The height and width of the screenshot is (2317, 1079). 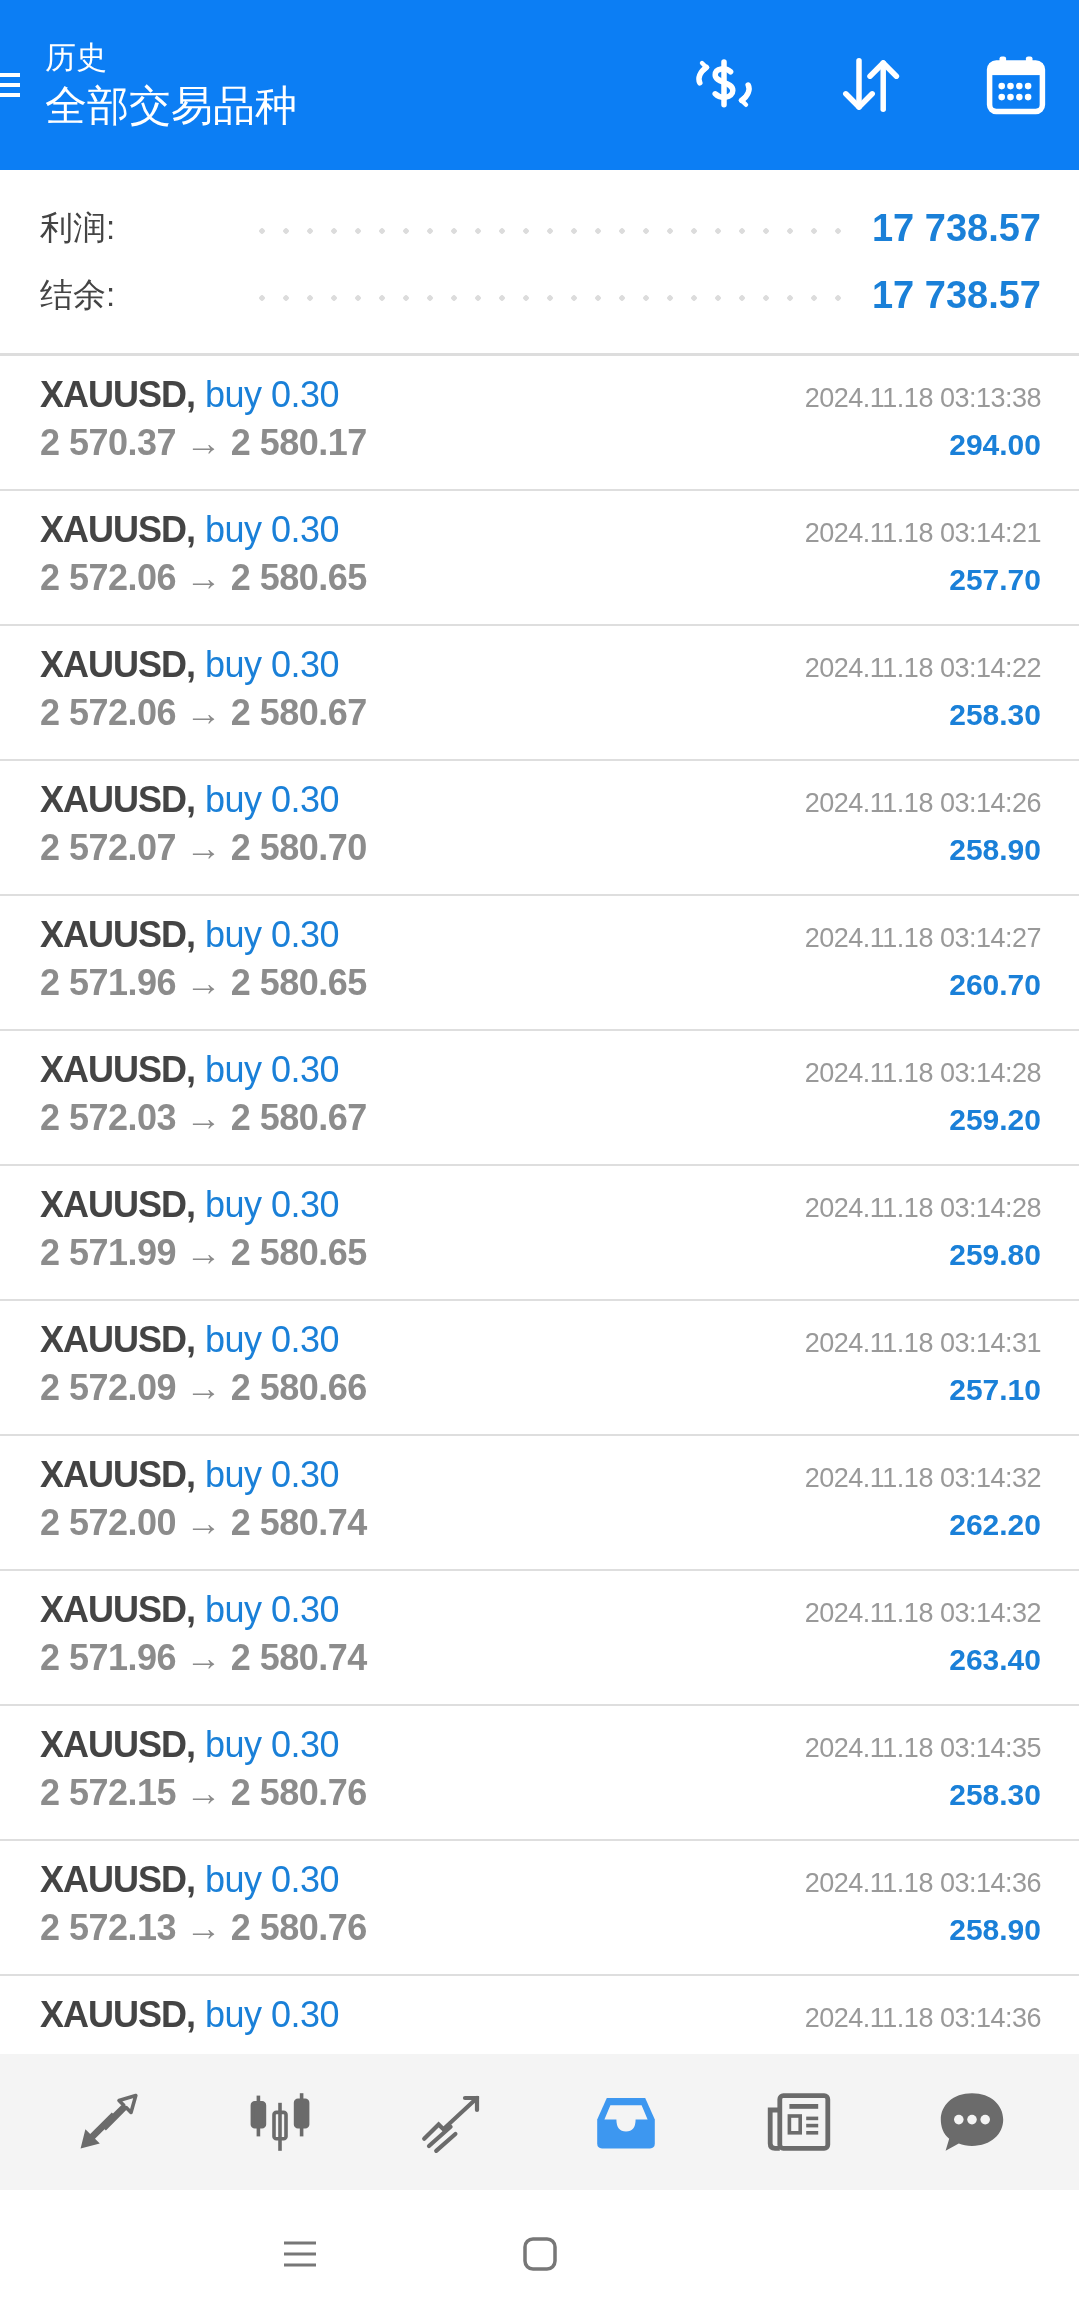 What do you see at coordinates (995, 1660) in the screenshot?
I see `deal-profit: 263.40` at bounding box center [995, 1660].